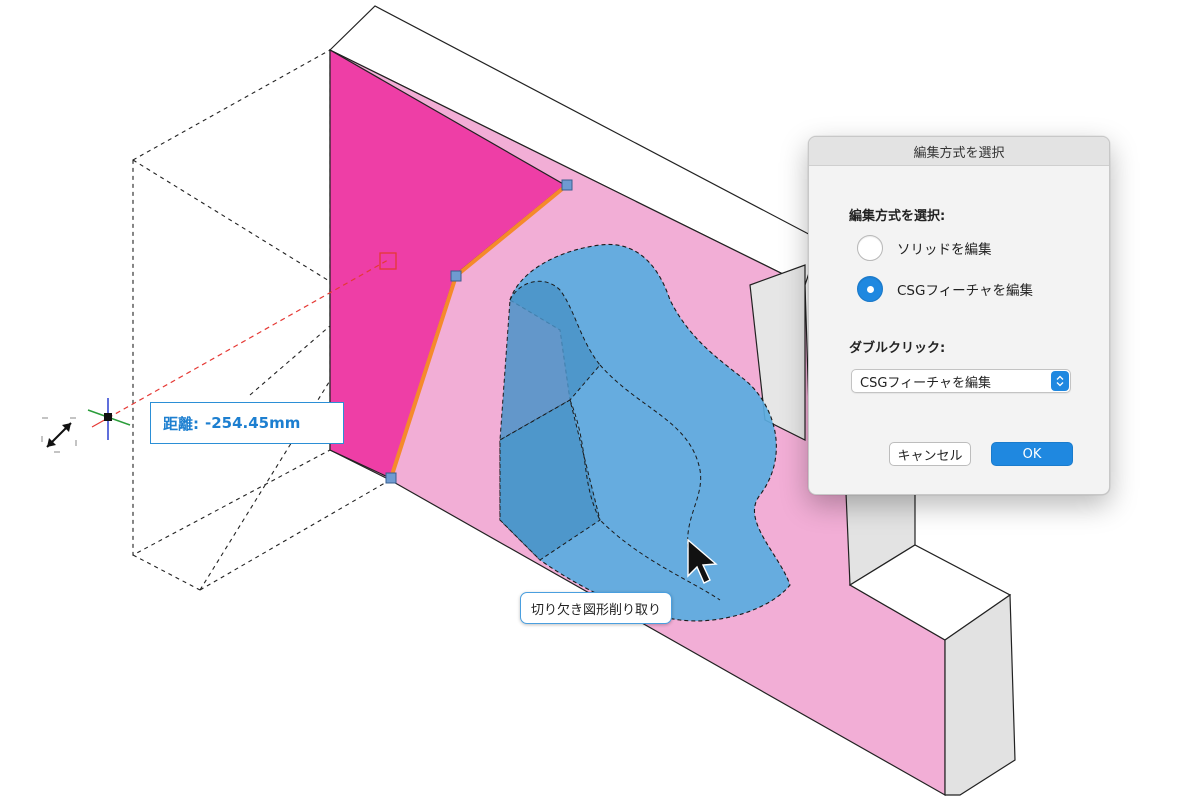 The height and width of the screenshot is (800, 1200). Describe the element at coordinates (181, 423) in the screenshot. I see `distance-prefix: 距離:` at that location.